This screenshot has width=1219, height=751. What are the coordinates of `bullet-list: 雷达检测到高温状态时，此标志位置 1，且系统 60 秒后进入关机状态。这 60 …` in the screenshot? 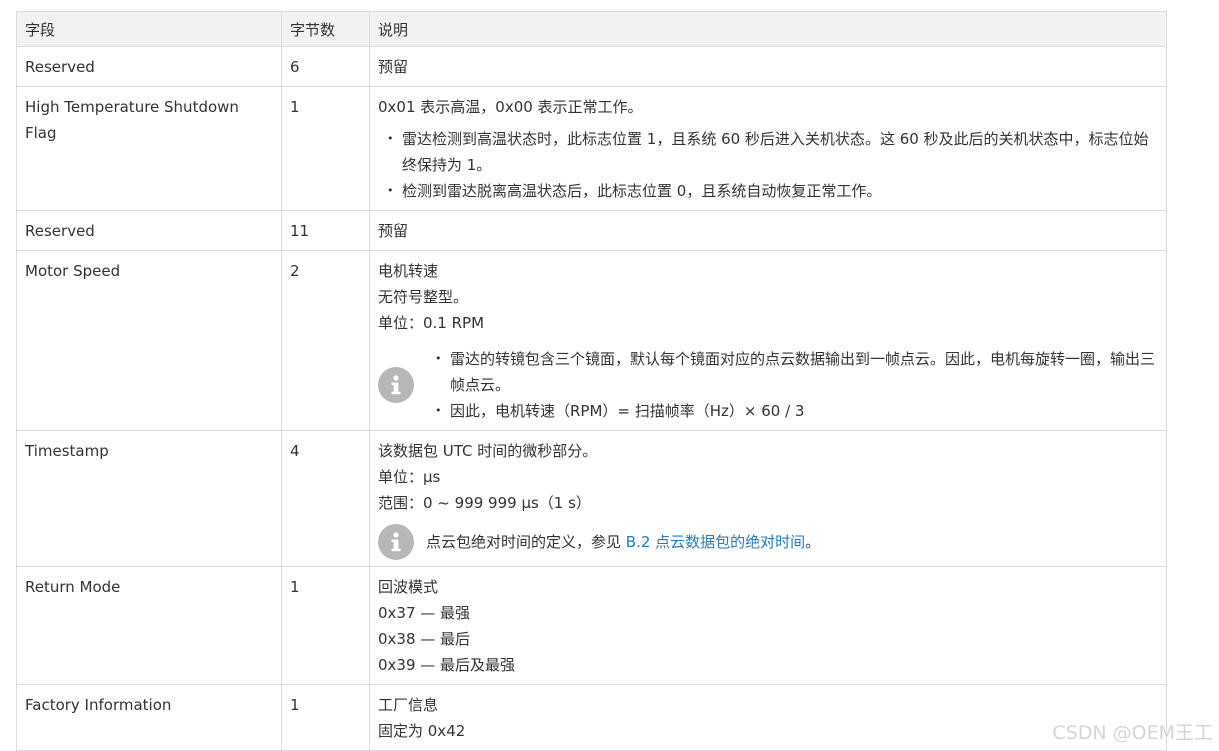 It's located at (768, 165).